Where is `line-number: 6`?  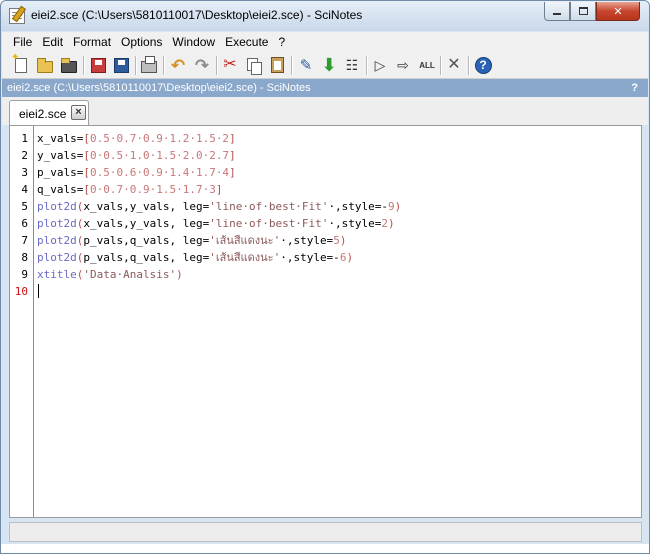
line-number: 6 is located at coordinates (24, 223).